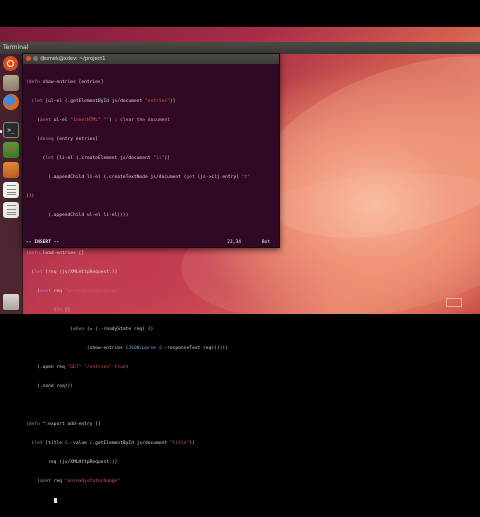 The width and height of the screenshot is (480, 517). What do you see at coordinates (11, 170) in the screenshot?
I see `impress-icon` at bounding box center [11, 170].